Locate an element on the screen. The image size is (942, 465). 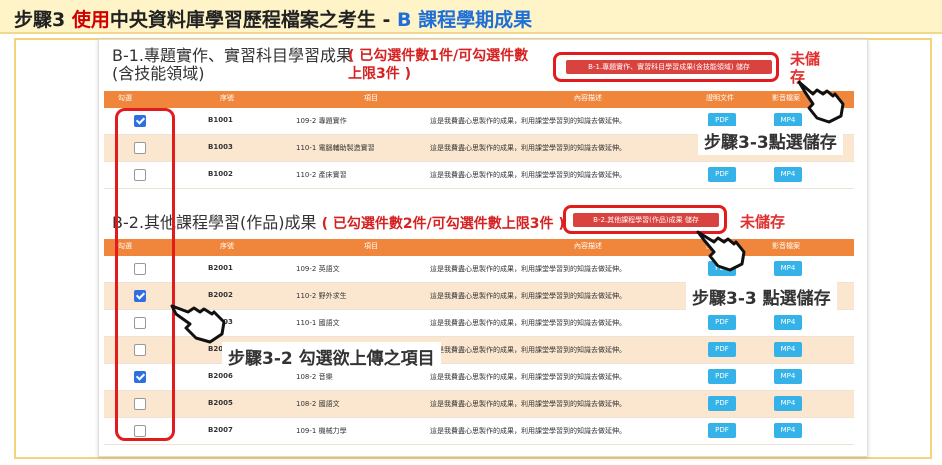
row-serial: B1002 is located at coordinates (220, 174).